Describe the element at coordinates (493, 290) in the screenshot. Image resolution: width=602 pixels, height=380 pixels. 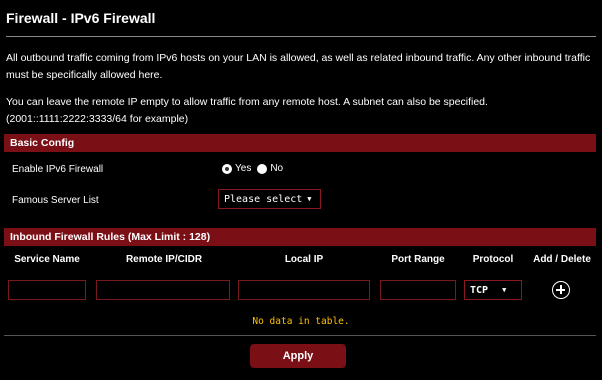
I see `protocol-select: TCP ▼` at that location.